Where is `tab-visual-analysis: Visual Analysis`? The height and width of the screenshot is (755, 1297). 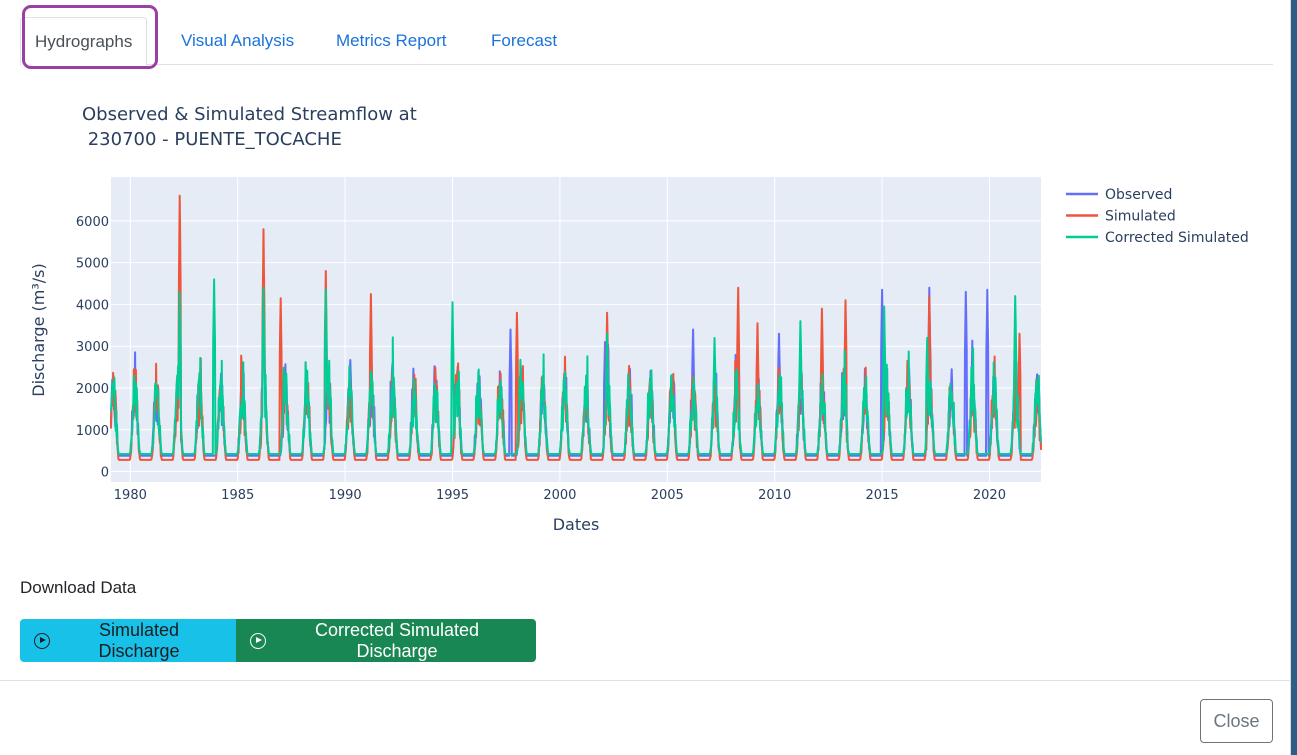 tab-visual-analysis: Visual Analysis is located at coordinates (237, 40).